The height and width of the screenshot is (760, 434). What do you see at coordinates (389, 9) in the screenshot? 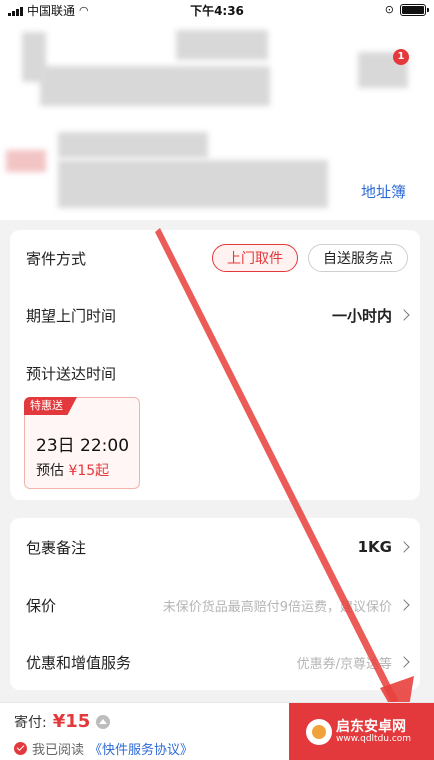
I see `rotation-lock-icon: ⊙` at bounding box center [389, 9].